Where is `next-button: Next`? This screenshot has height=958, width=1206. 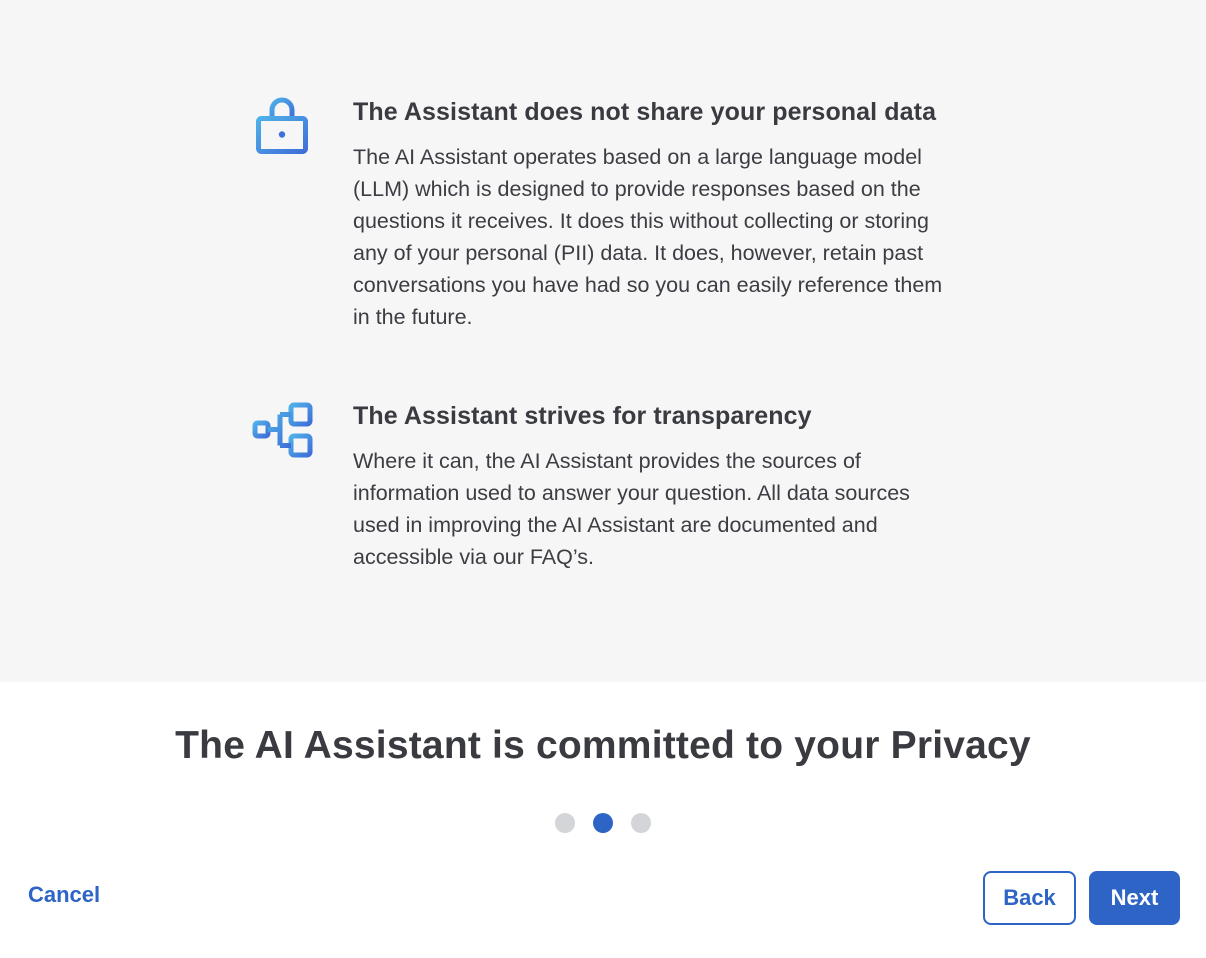
next-button: Next is located at coordinates (1134, 898).